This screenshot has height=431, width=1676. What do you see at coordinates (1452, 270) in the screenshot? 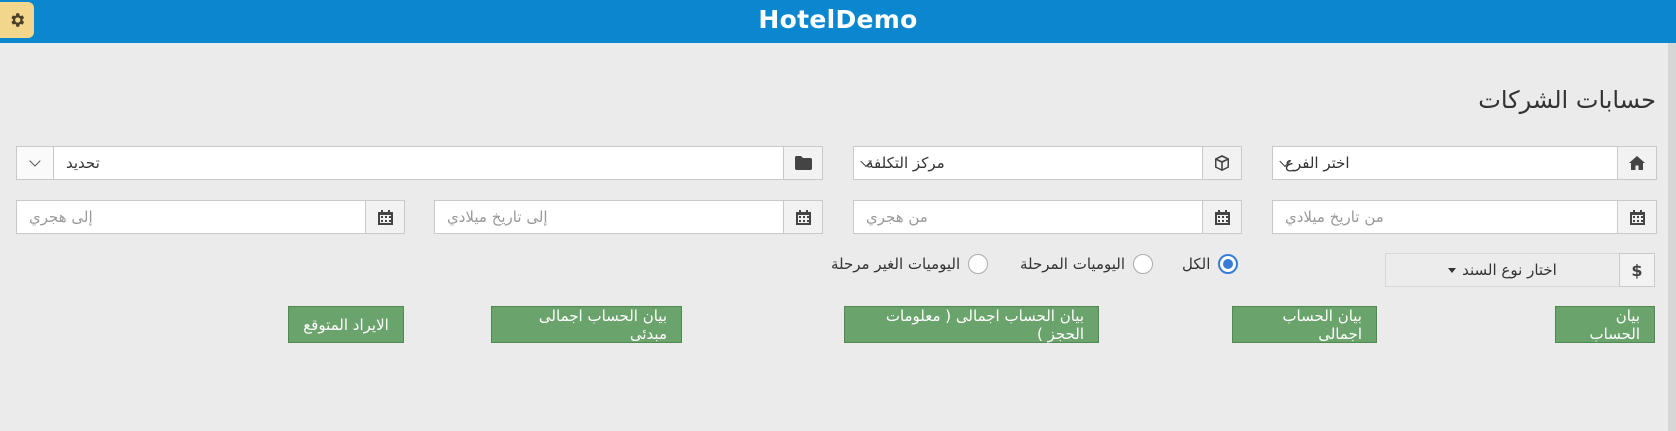
I see `caret-down-icon` at bounding box center [1452, 270].